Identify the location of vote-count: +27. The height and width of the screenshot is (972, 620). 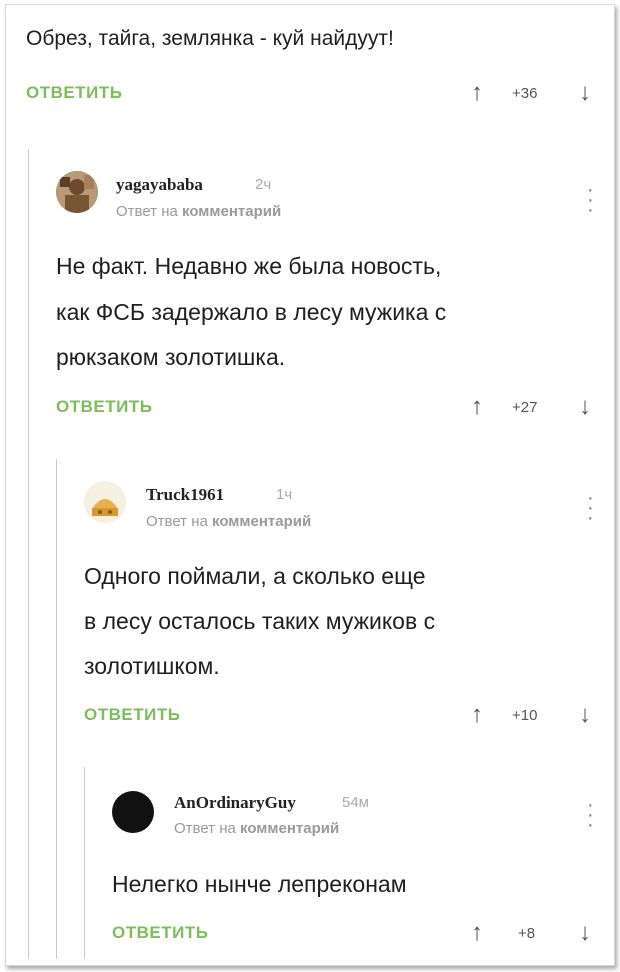
(525, 407).